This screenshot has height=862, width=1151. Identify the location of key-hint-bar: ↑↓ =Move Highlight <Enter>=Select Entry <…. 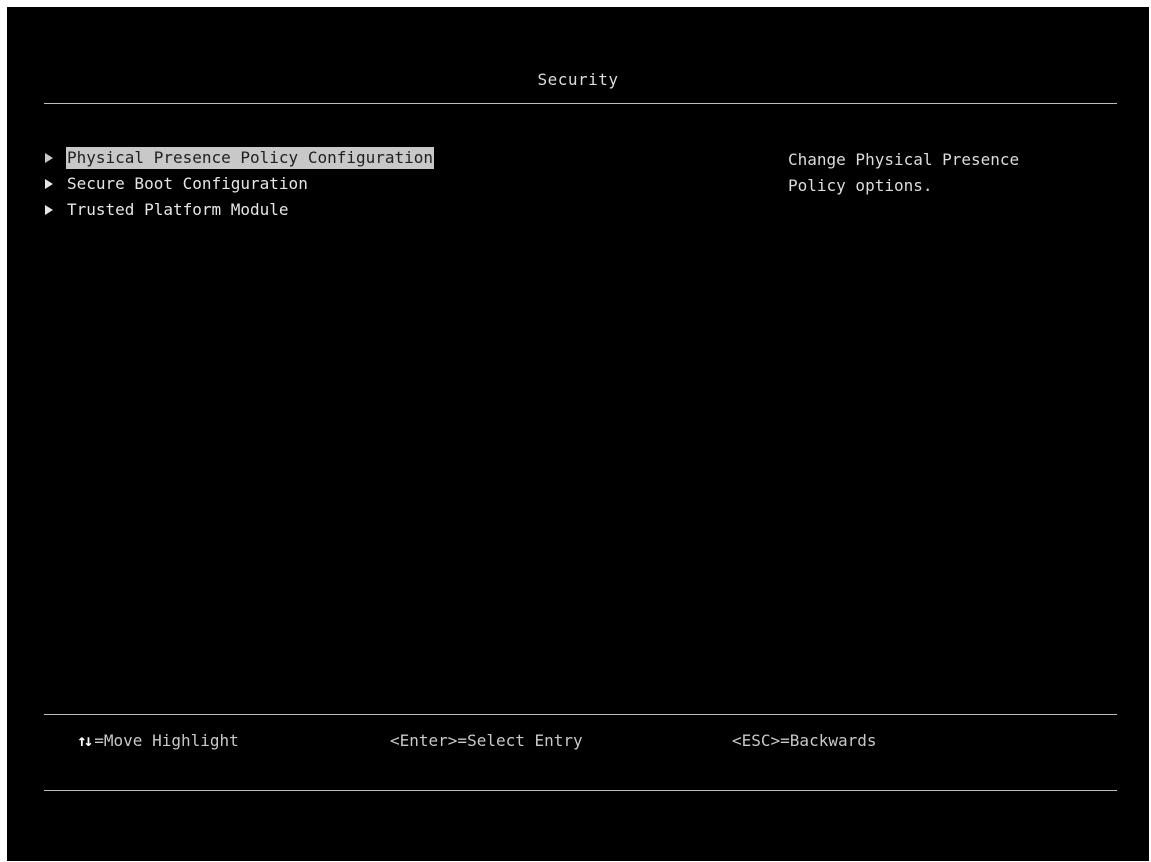
(578, 742).